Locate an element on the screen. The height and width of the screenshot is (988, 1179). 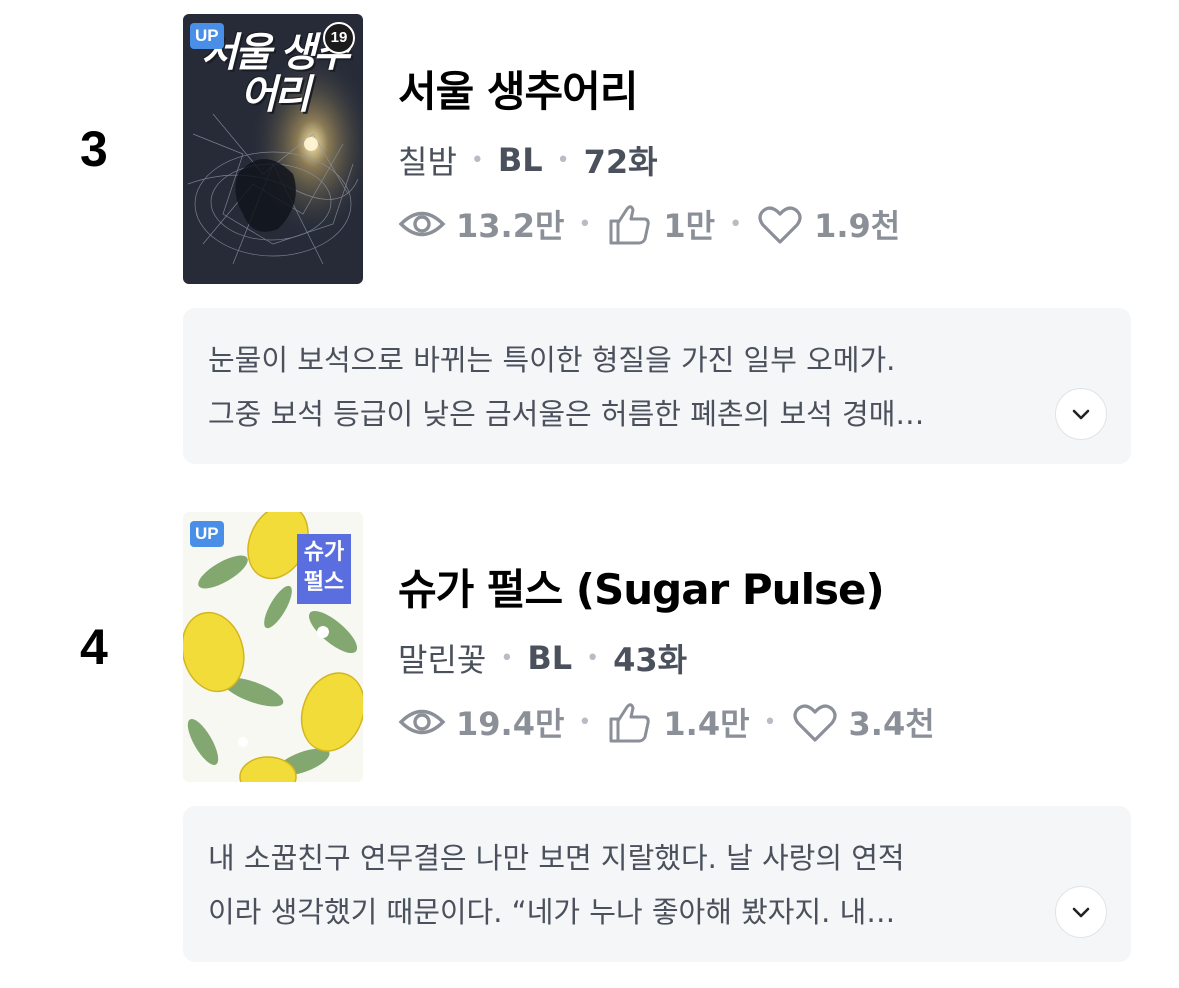
like-count: 1만 is located at coordinates (689, 226).